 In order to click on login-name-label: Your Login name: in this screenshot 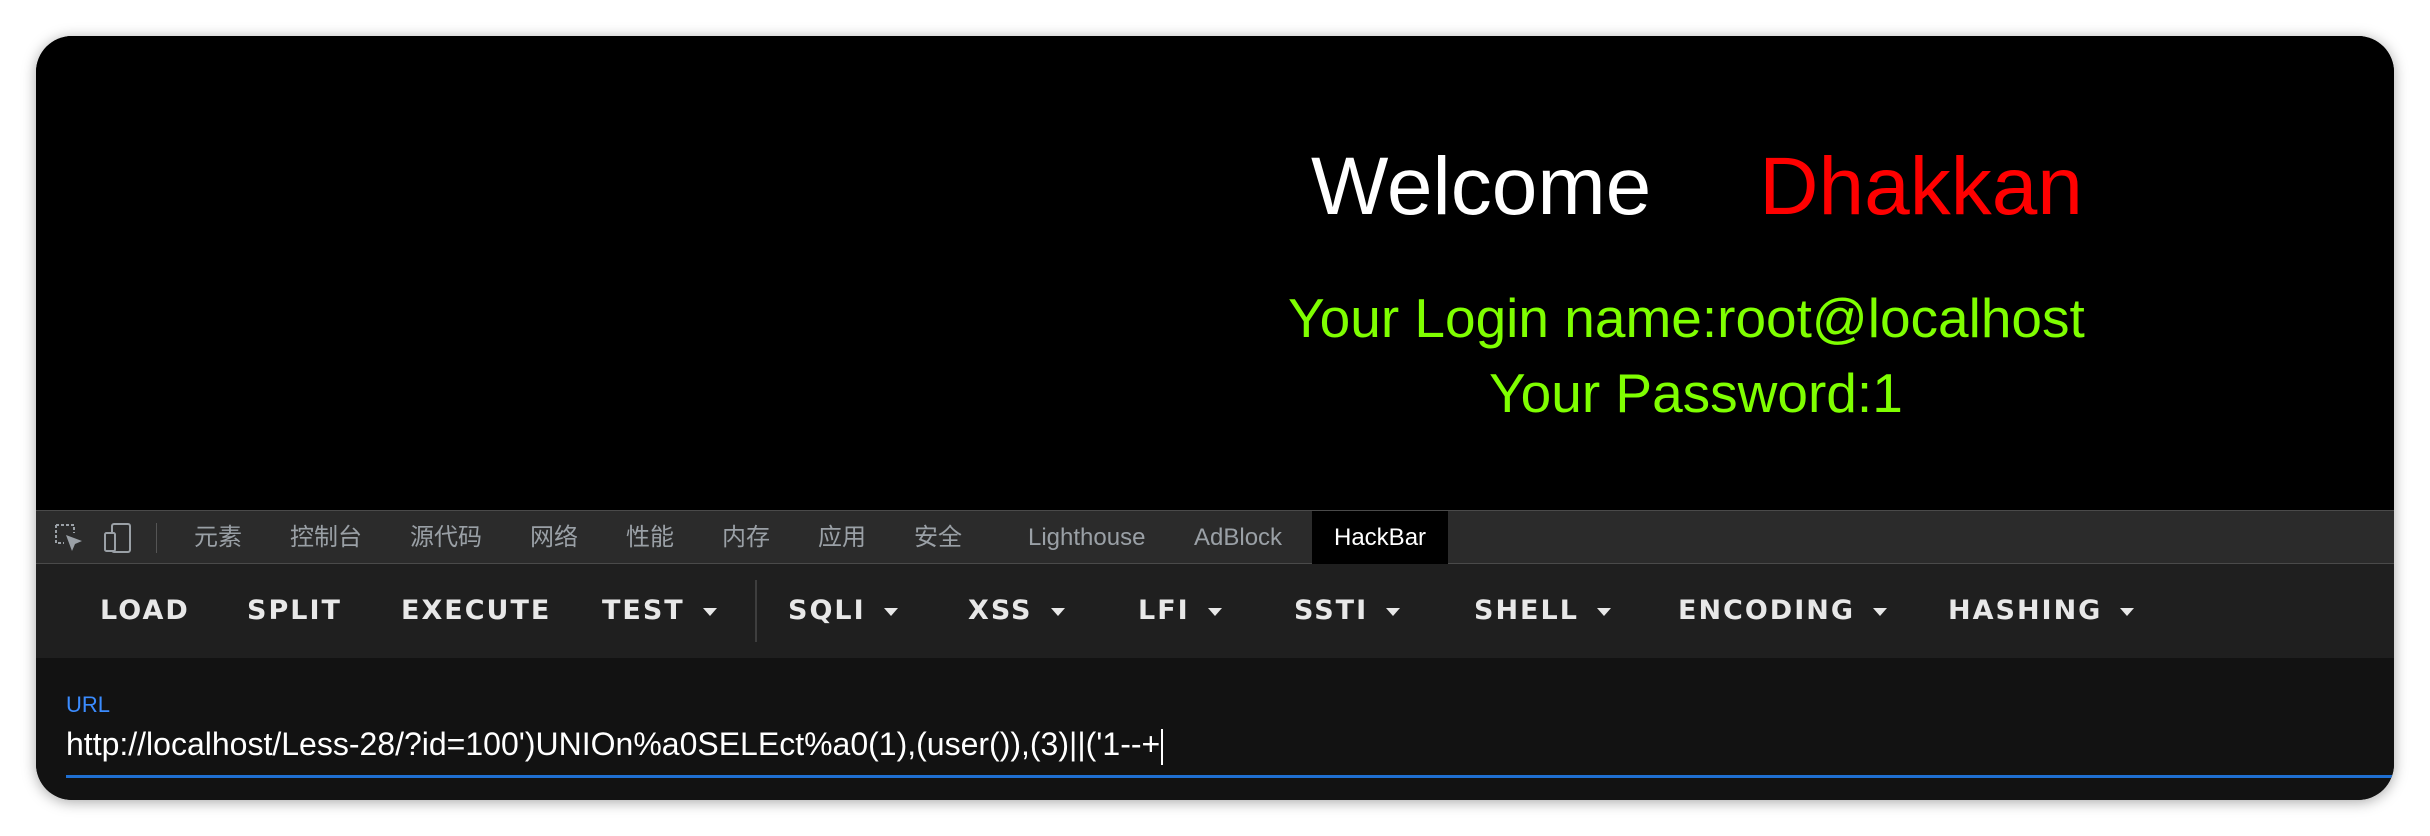, I will do `click(1503, 318)`.